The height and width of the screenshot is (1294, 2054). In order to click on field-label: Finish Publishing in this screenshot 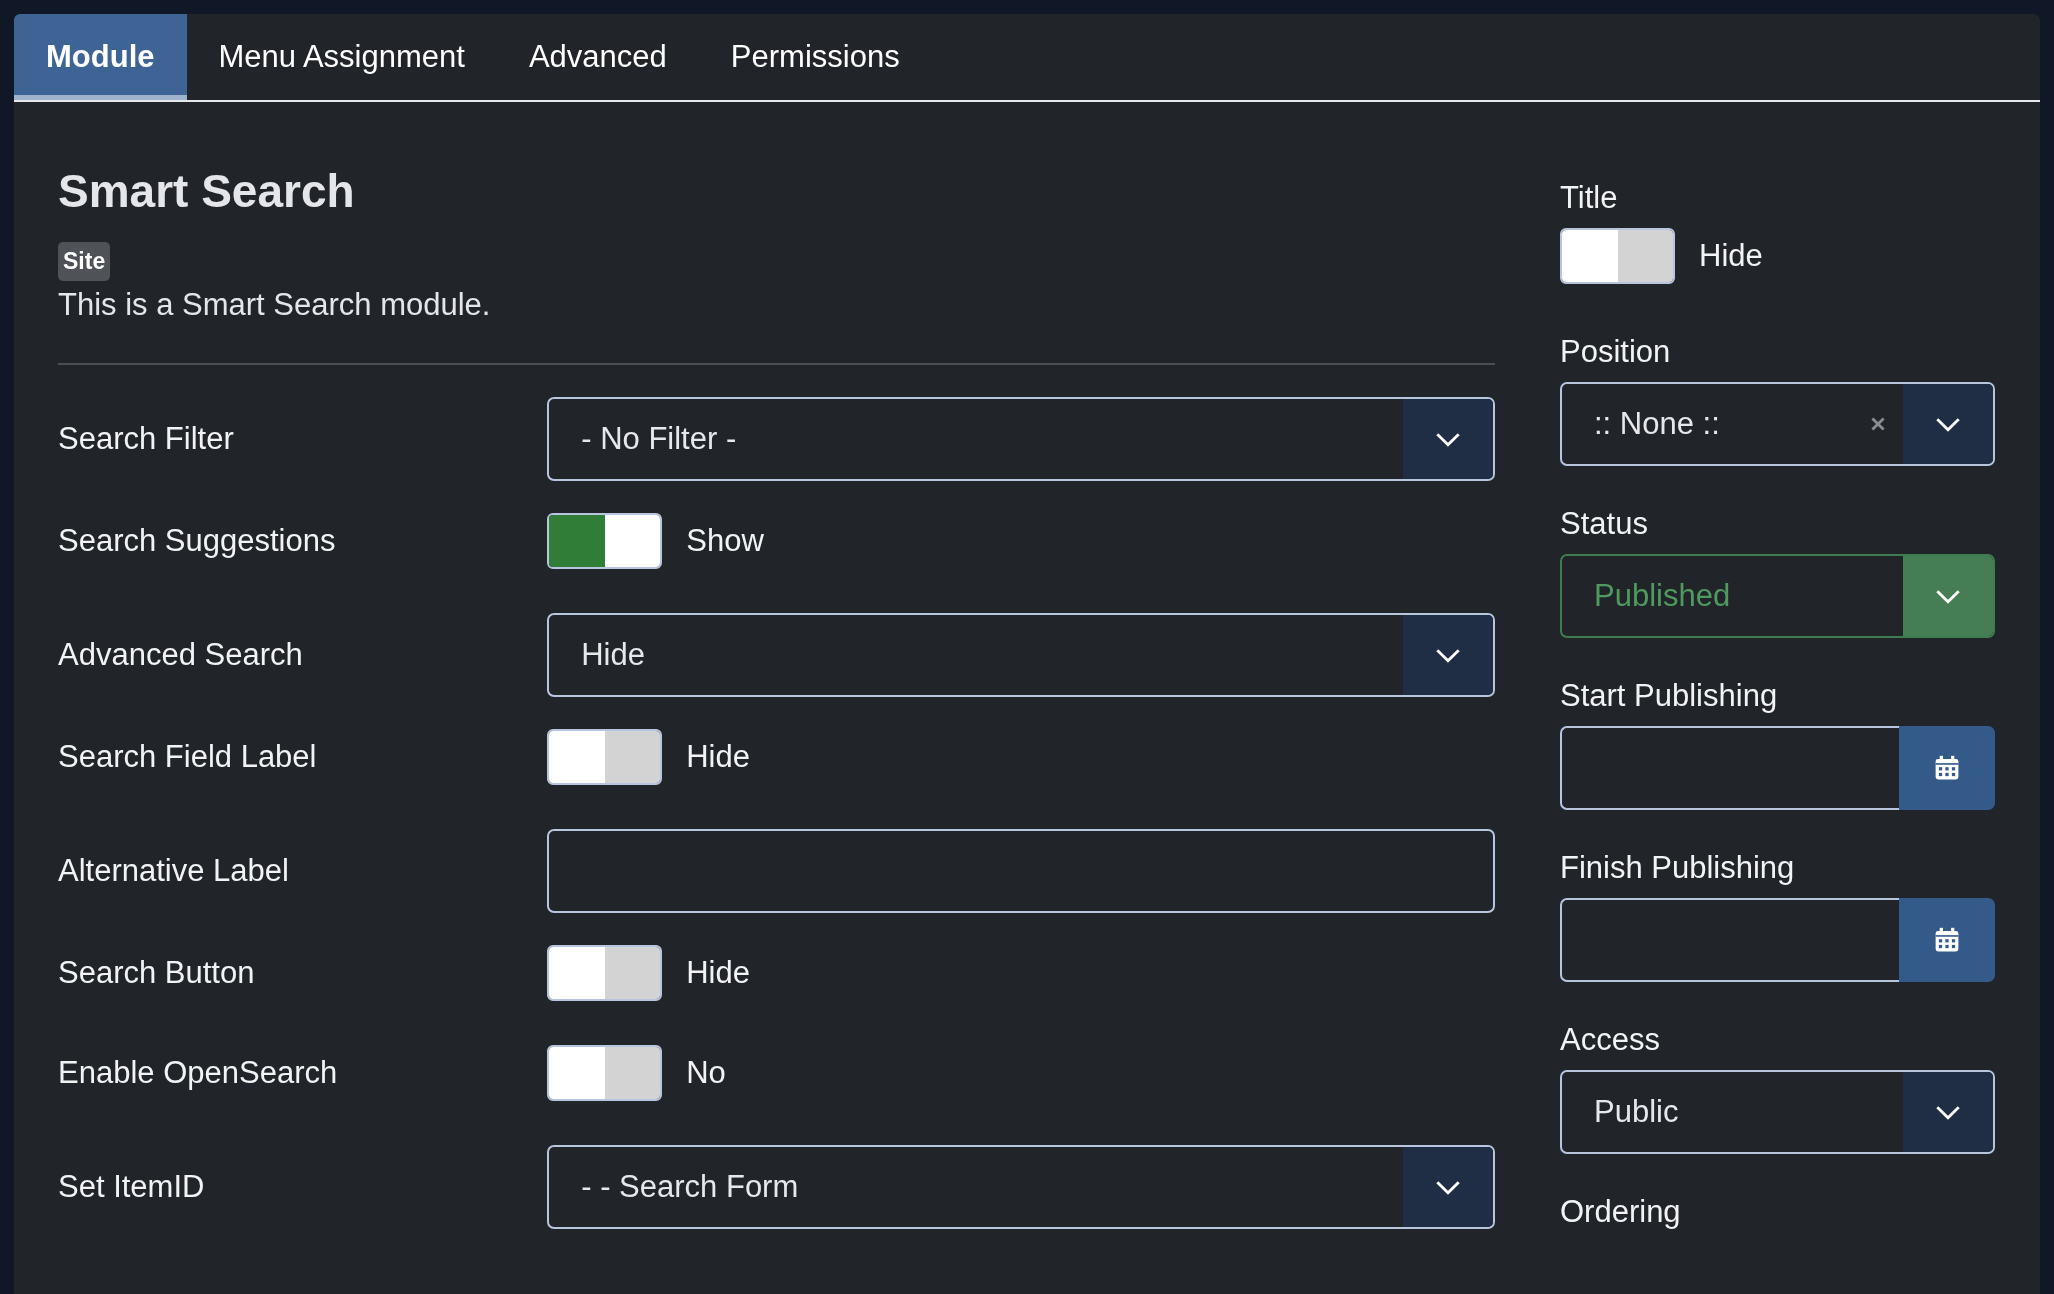, I will do `click(1678, 868)`.